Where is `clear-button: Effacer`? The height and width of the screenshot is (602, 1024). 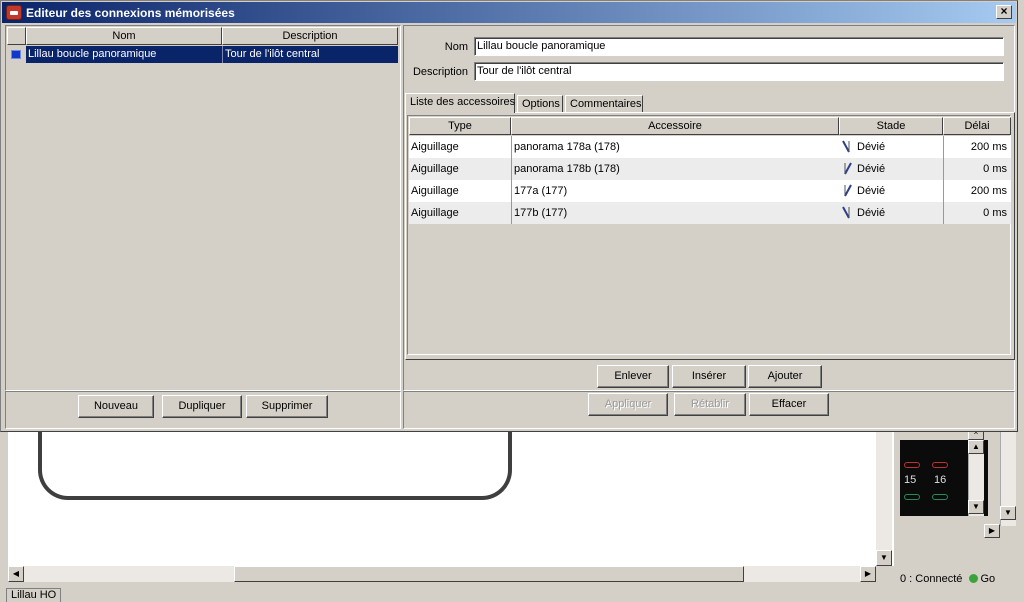
clear-button: Effacer is located at coordinates (789, 404).